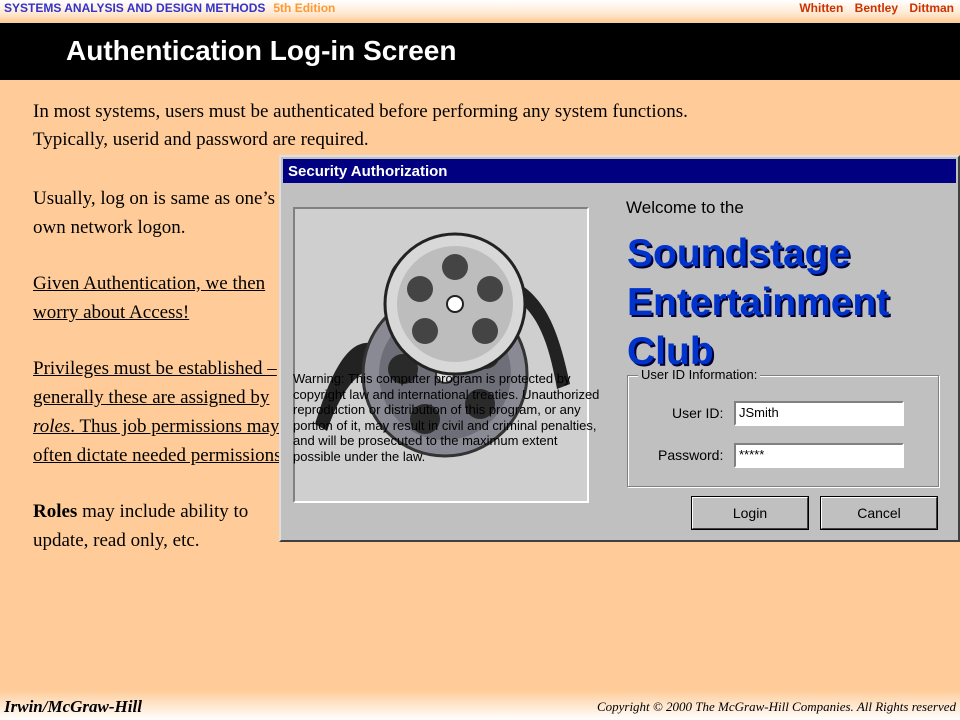 This screenshot has height=720, width=960. What do you see at coordinates (685, 207) in the screenshot?
I see `welcome-text: Welcome to the` at bounding box center [685, 207].